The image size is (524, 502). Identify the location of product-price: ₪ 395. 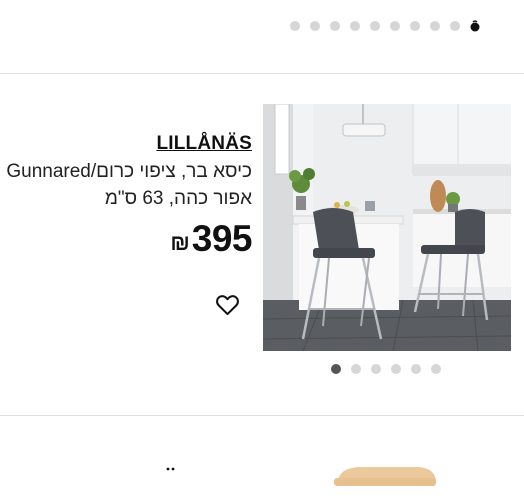
(211, 239).